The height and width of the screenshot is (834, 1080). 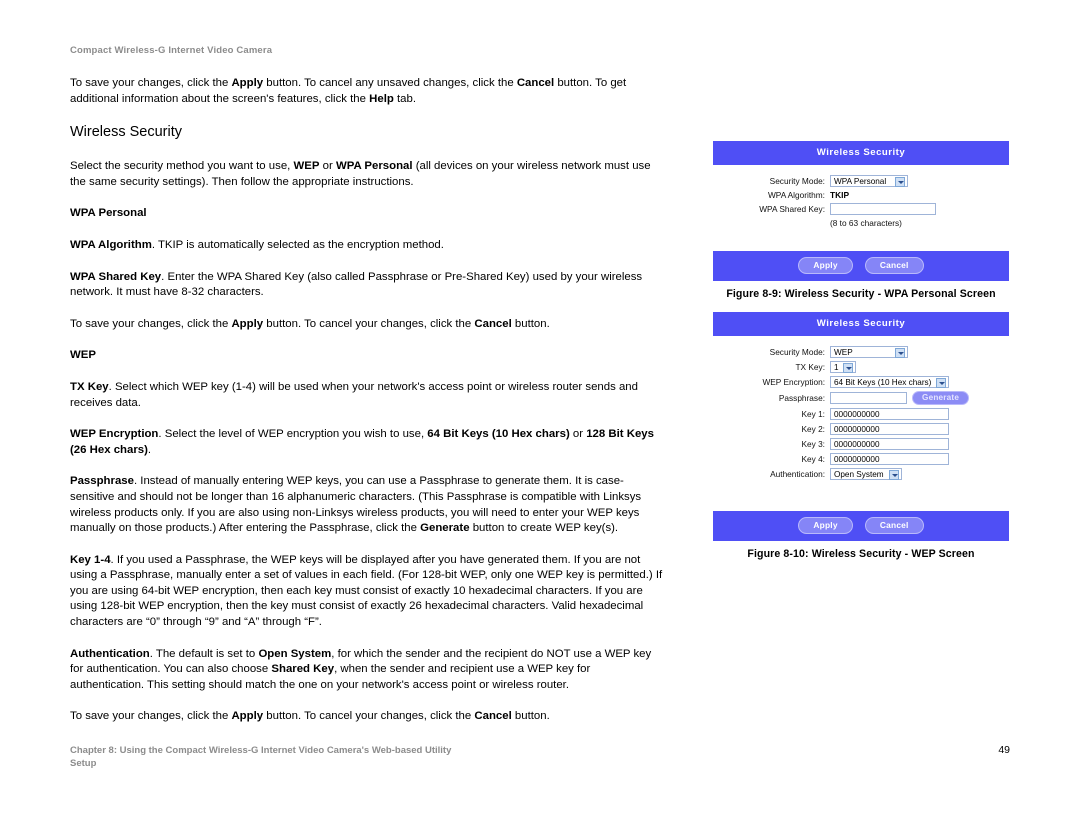 I want to click on wep-encryption-select: 64 Bit Keys (10 Hex chars), so click(x=889, y=382).